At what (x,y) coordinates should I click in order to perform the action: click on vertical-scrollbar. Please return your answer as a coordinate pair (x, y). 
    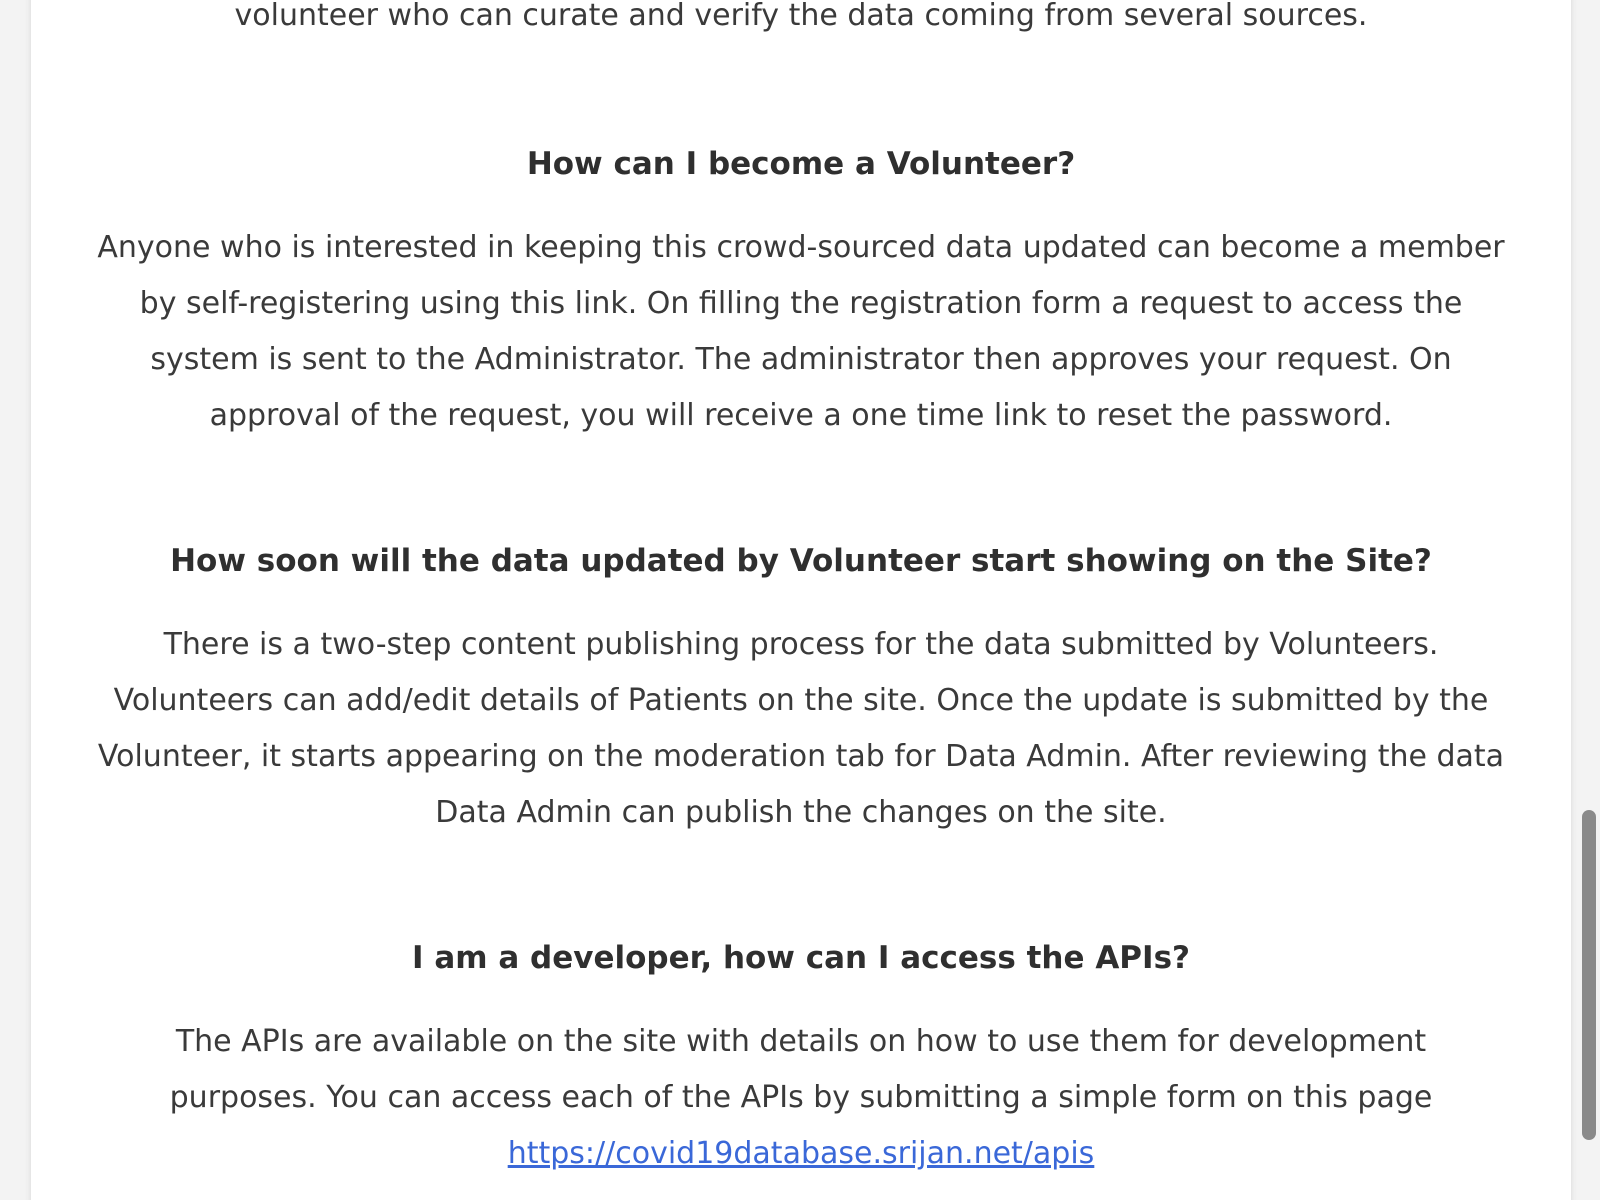
    Looking at the image, I should click on (1589, 600).